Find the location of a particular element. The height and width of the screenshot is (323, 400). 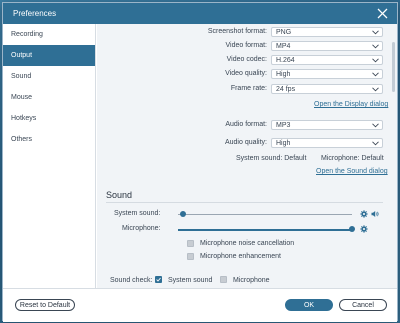

screenshot-format-select: PNG is located at coordinates (327, 32).